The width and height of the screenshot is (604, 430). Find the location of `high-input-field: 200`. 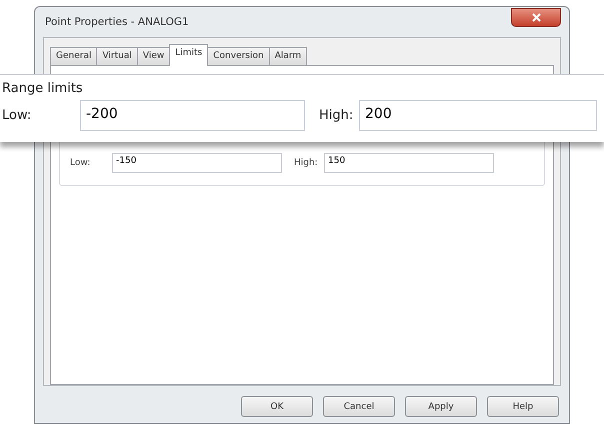

high-input-field: 200 is located at coordinates (478, 115).